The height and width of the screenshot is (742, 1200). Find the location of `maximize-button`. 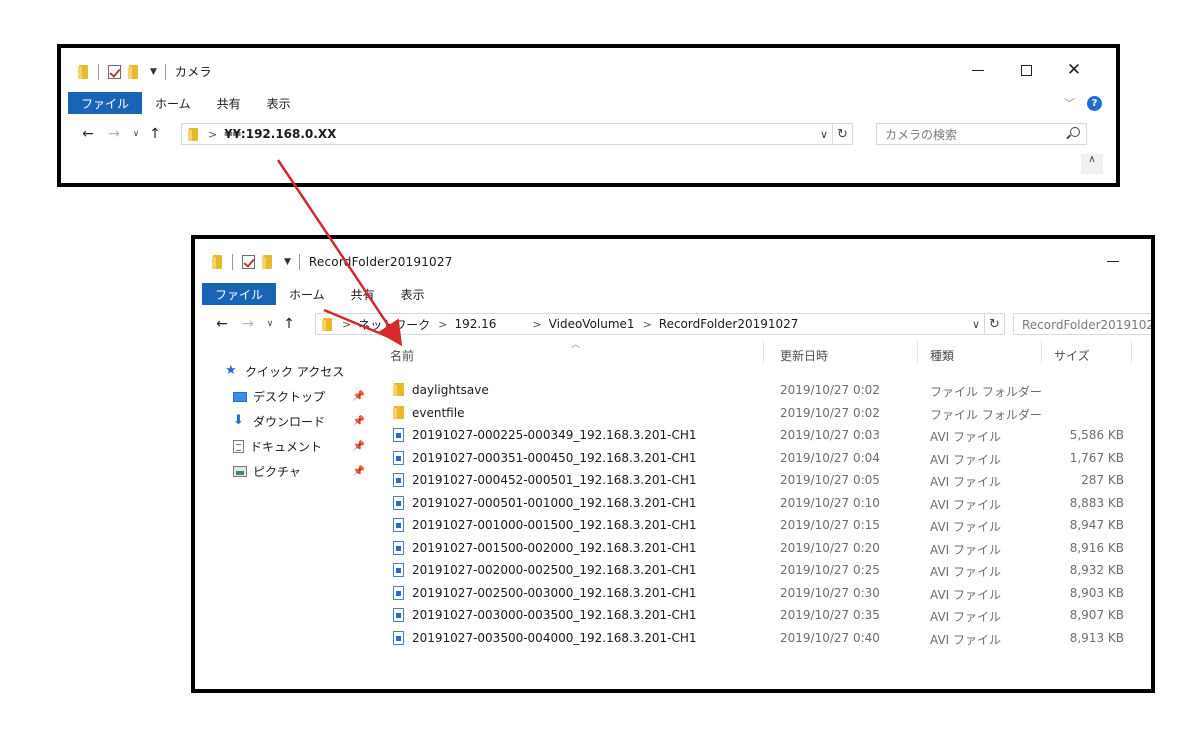

maximize-button is located at coordinates (1026, 70).